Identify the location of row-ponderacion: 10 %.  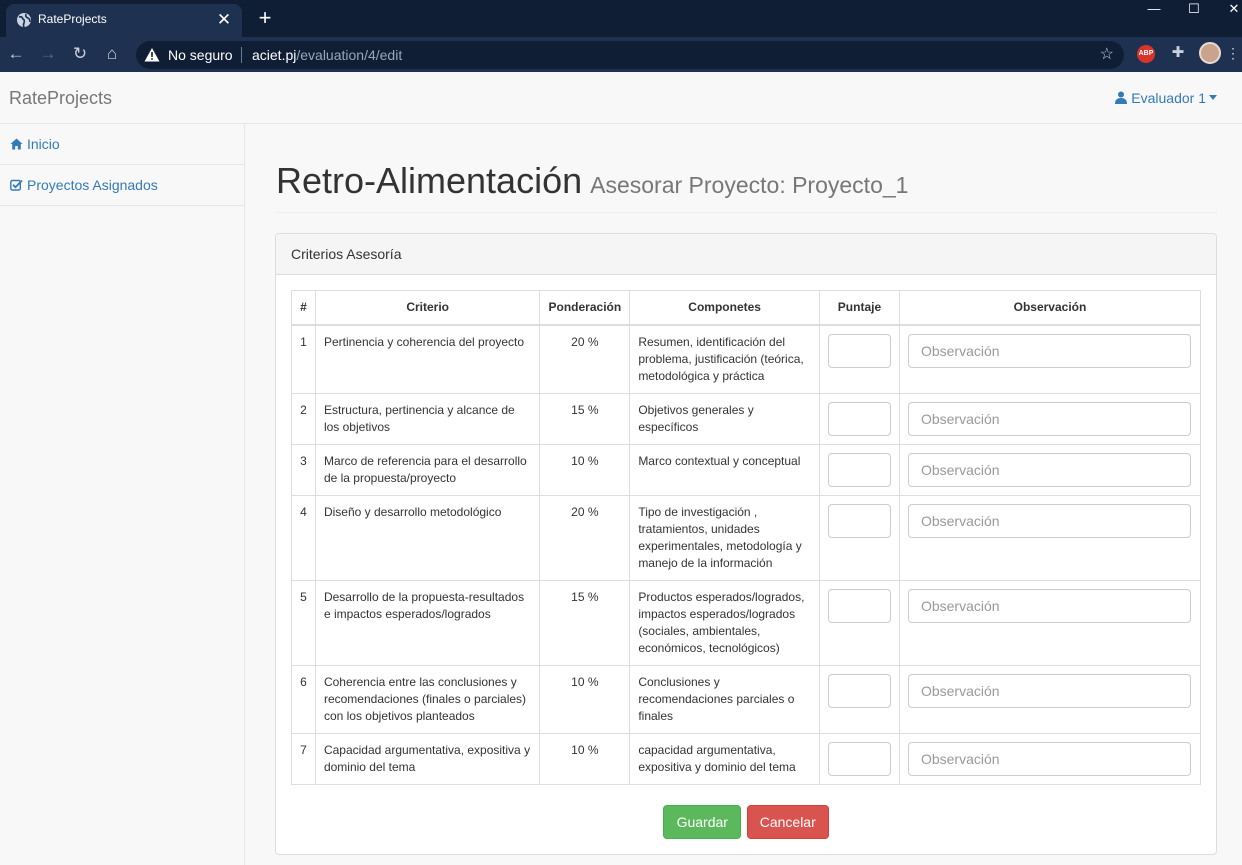
(585, 469).